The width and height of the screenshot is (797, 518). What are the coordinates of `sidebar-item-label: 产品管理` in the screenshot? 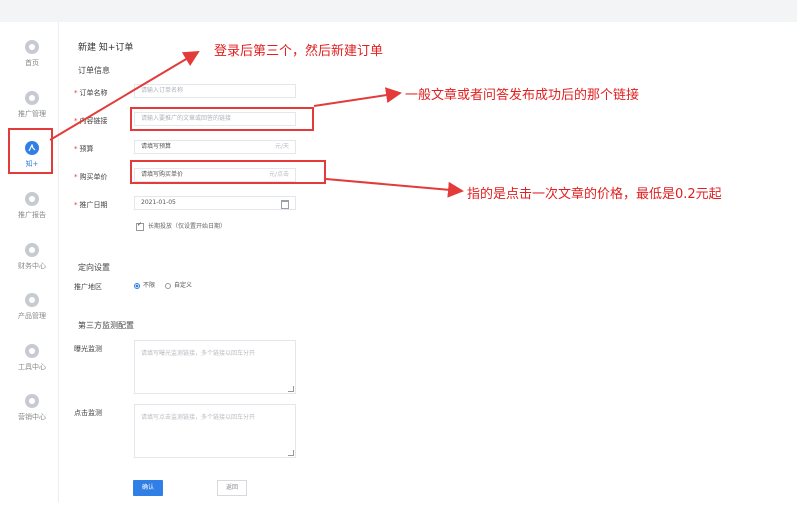 It's located at (32, 316).